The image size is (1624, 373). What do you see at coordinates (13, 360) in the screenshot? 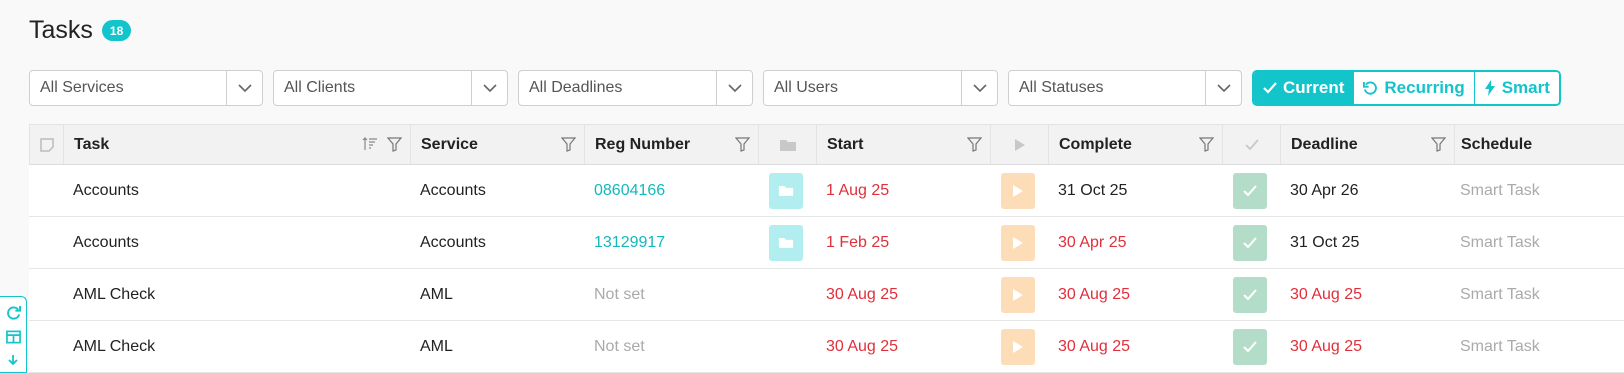
I see `arrow-down-icon` at bounding box center [13, 360].